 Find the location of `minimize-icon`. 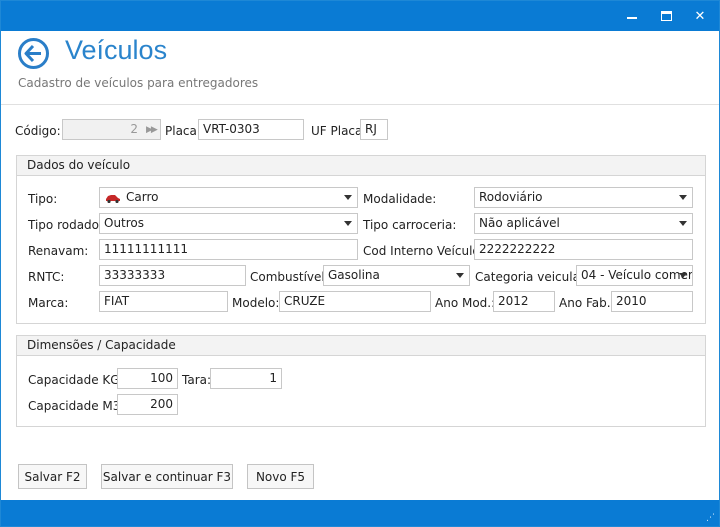

minimize-icon is located at coordinates (632, 18).